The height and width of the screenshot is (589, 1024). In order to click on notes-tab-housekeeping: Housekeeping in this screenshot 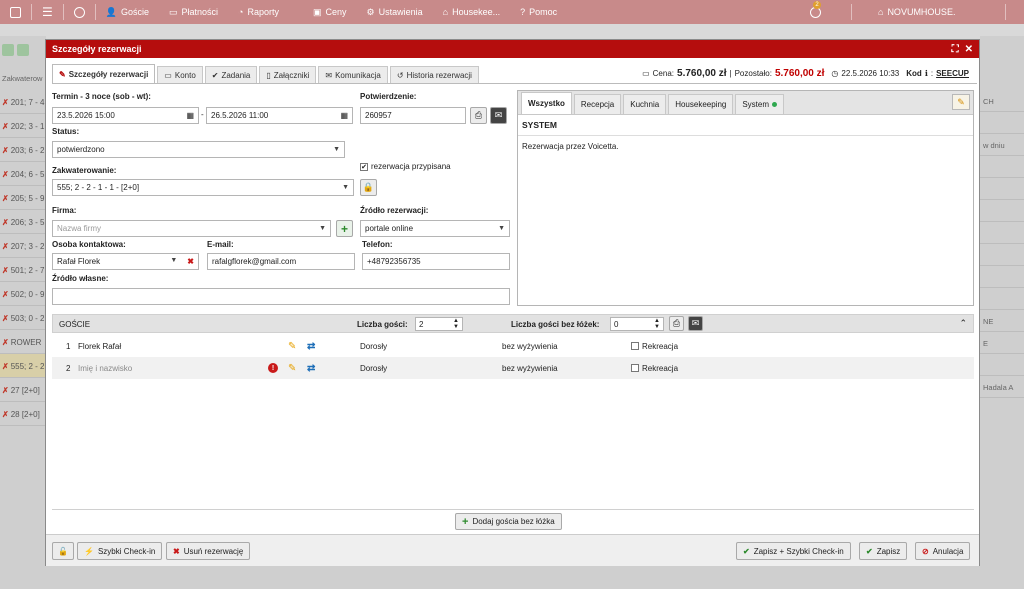, I will do `click(701, 104)`.